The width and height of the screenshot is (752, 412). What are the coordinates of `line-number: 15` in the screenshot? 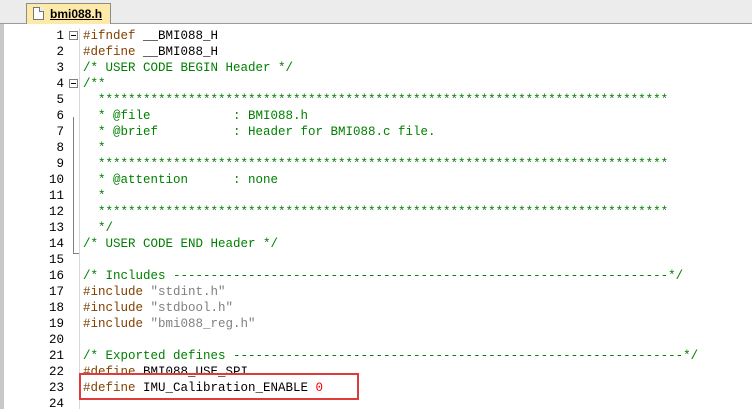 It's located at (56, 260).